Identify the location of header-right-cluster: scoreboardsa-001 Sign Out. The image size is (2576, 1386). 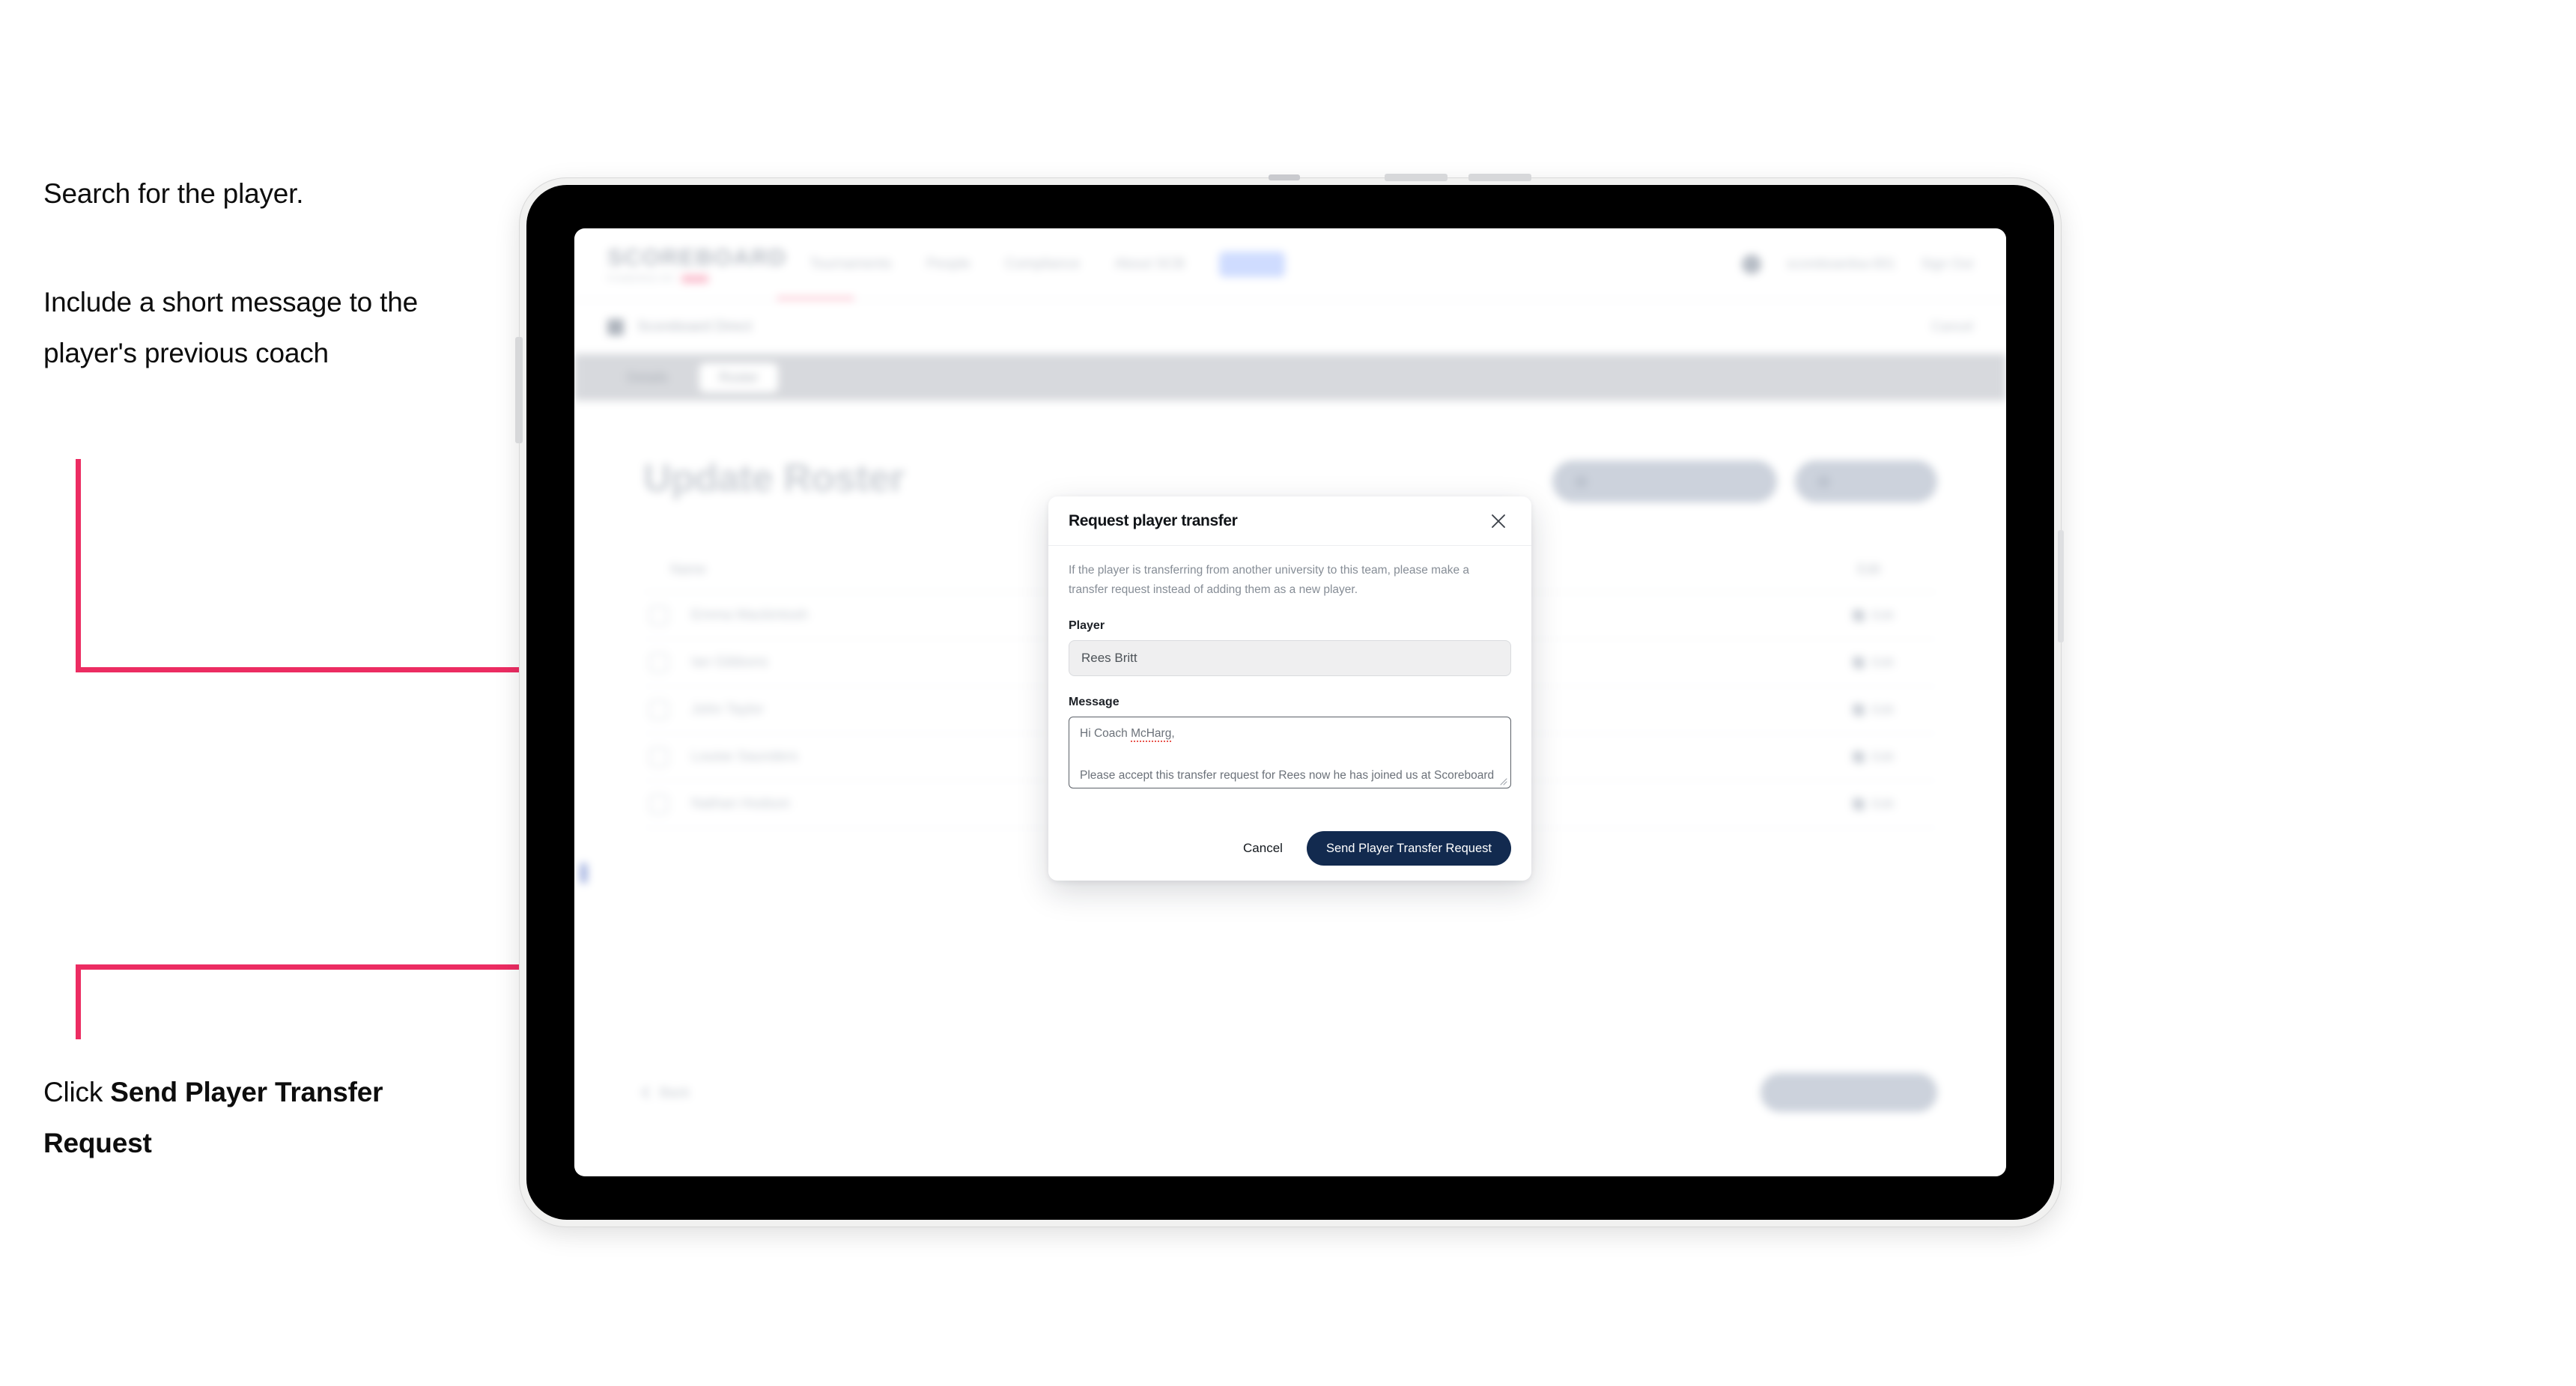
(1857, 264).